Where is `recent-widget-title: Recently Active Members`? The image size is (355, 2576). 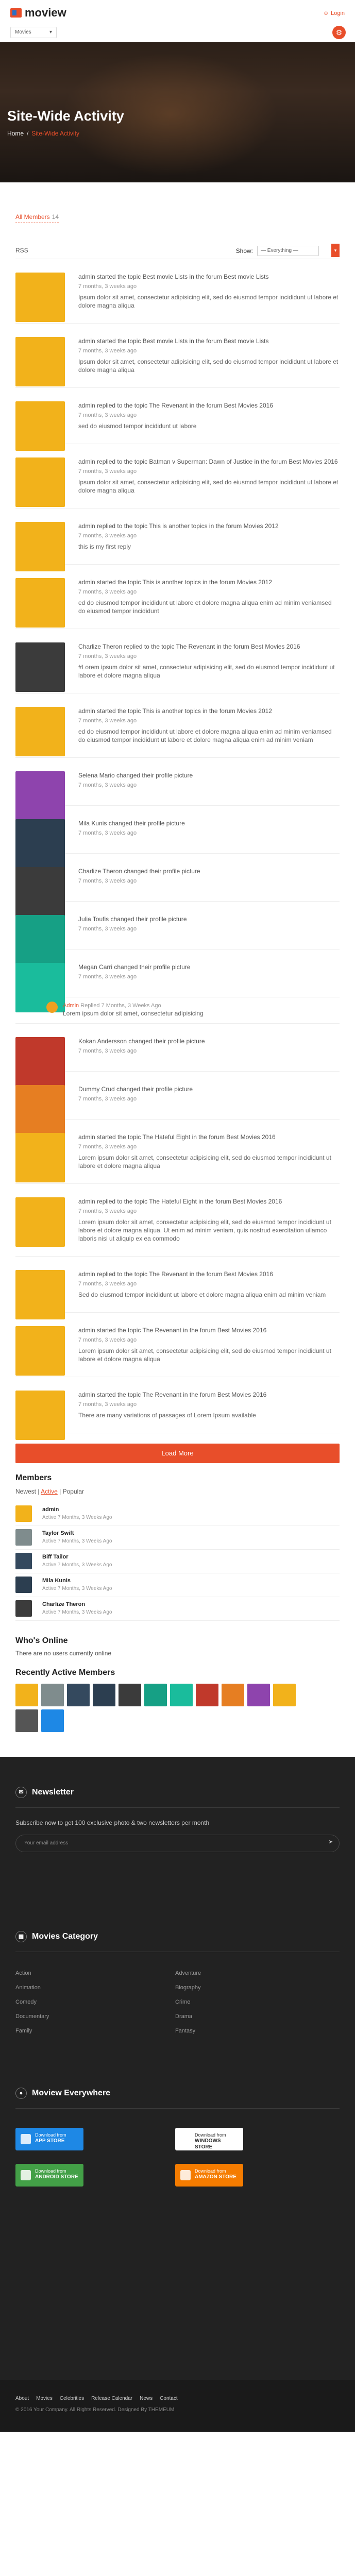 recent-widget-title: Recently Active Members is located at coordinates (65, 1672).